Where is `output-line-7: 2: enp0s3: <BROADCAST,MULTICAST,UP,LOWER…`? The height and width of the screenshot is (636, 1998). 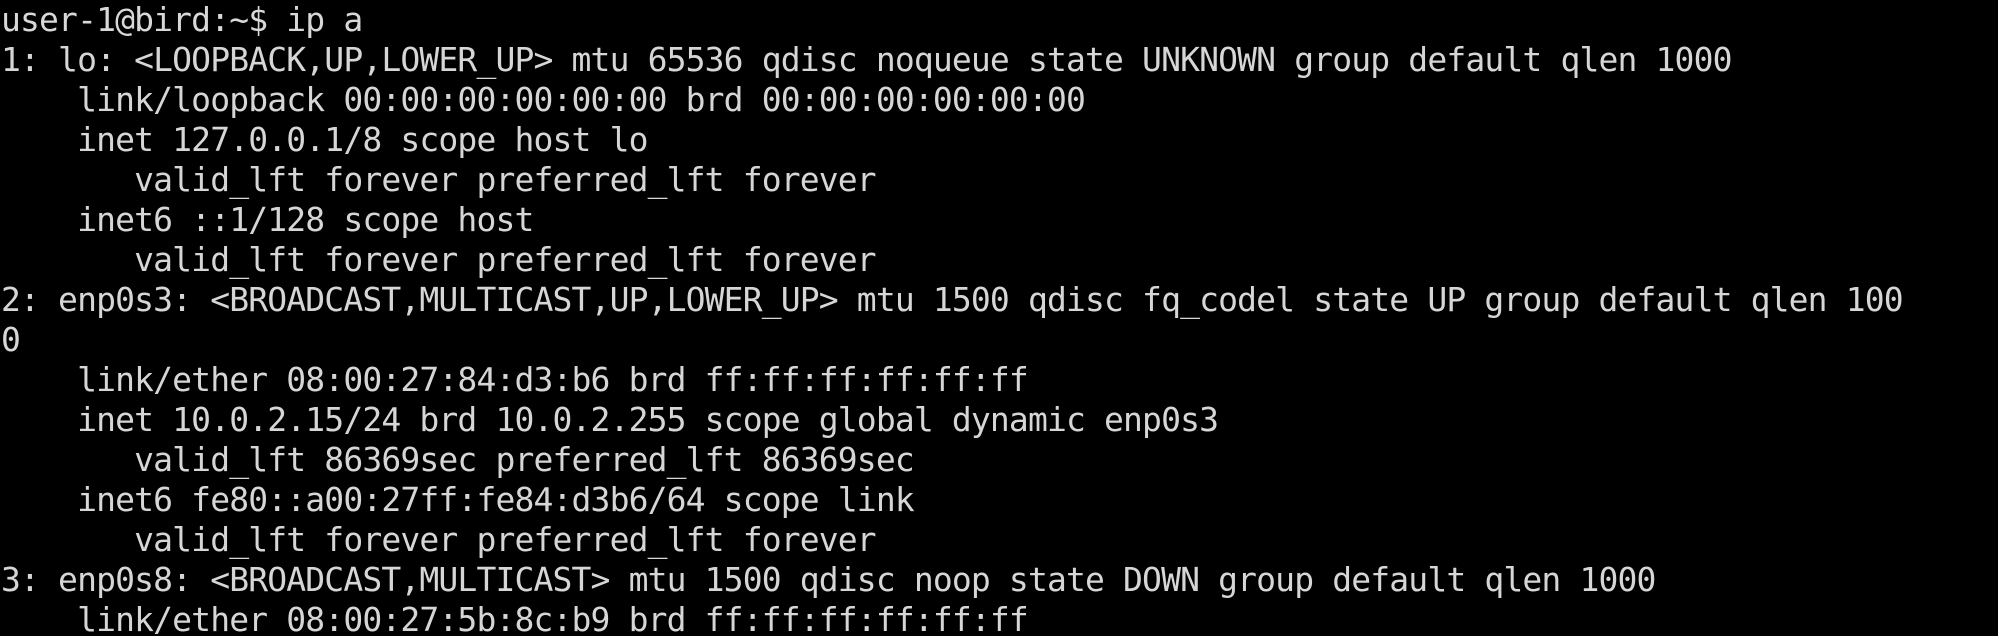
output-line-7: 2: enp0s3: <BROADCAST,MULTICAST,UP,LOWER… is located at coordinates (952, 299).